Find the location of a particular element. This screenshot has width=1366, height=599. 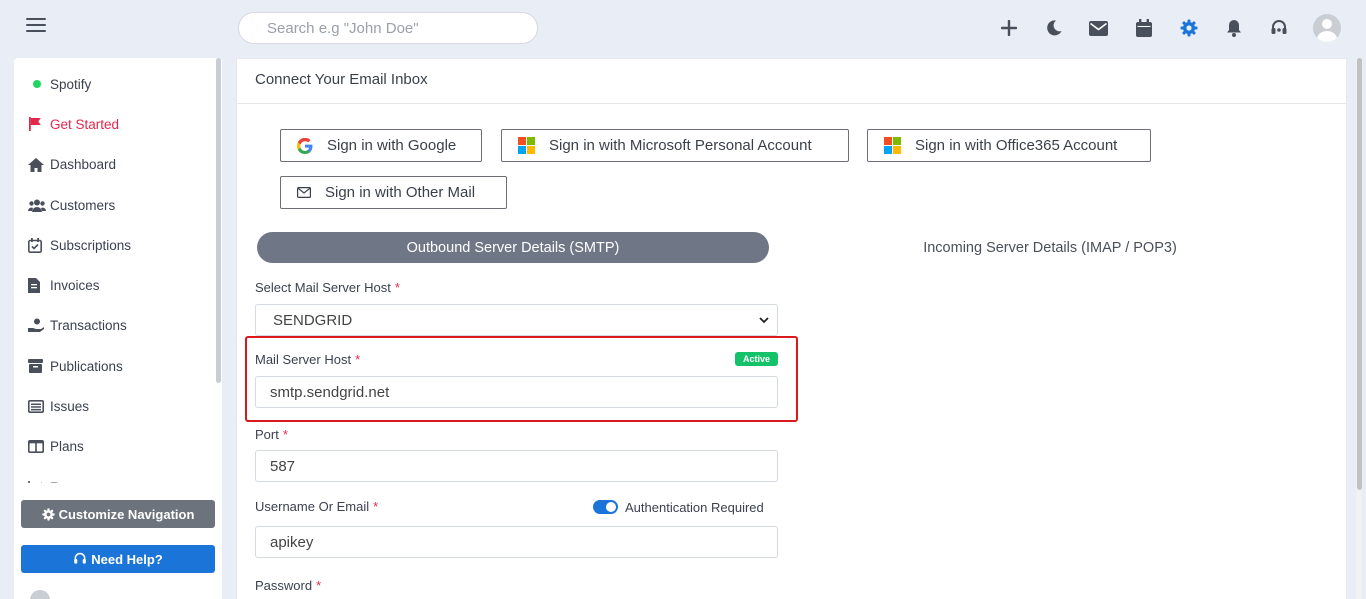

sign-in-other-mail-label: Sign in with Other Mail is located at coordinates (400, 192).